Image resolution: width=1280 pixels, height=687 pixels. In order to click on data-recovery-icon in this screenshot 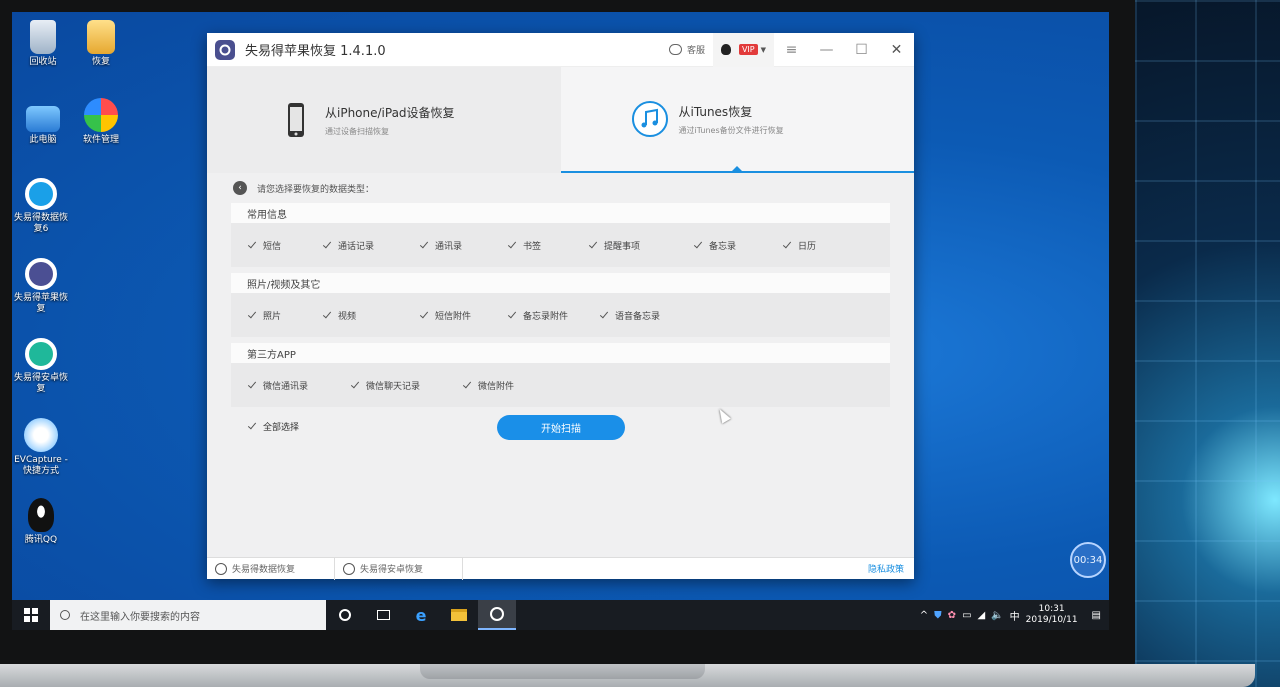, I will do `click(221, 568)`.